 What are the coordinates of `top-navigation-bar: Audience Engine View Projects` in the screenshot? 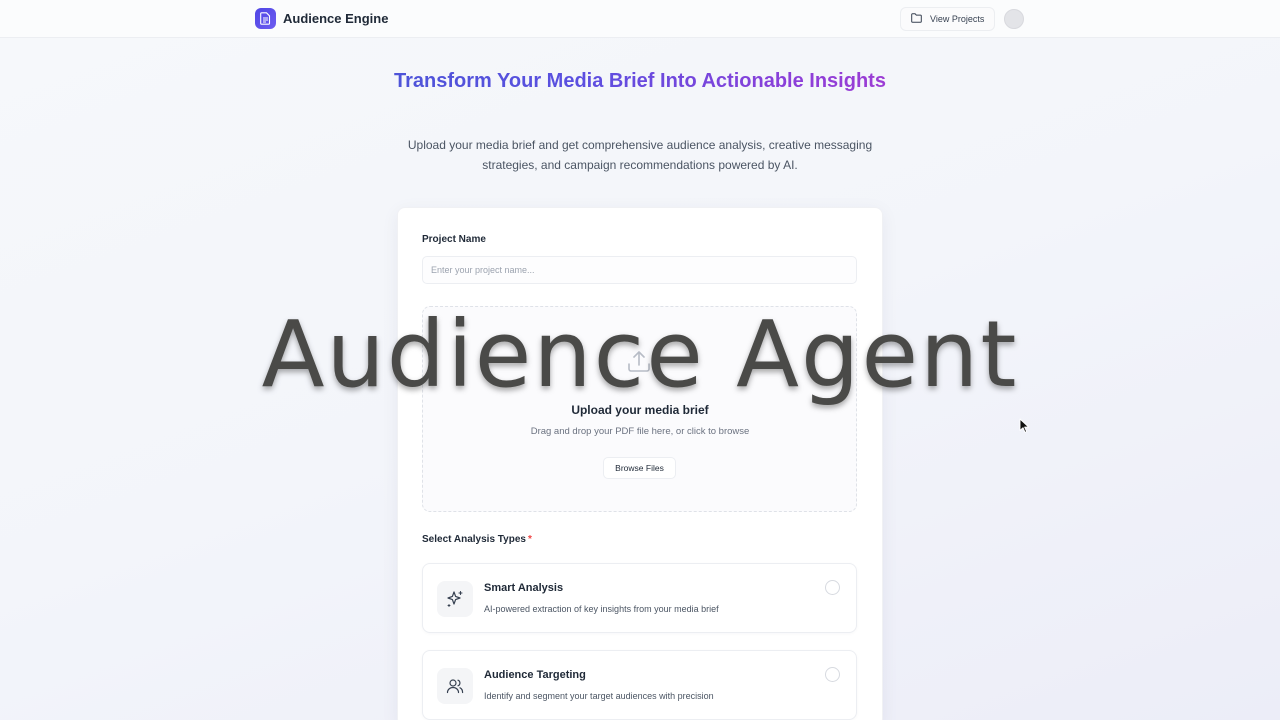 It's located at (640, 19).